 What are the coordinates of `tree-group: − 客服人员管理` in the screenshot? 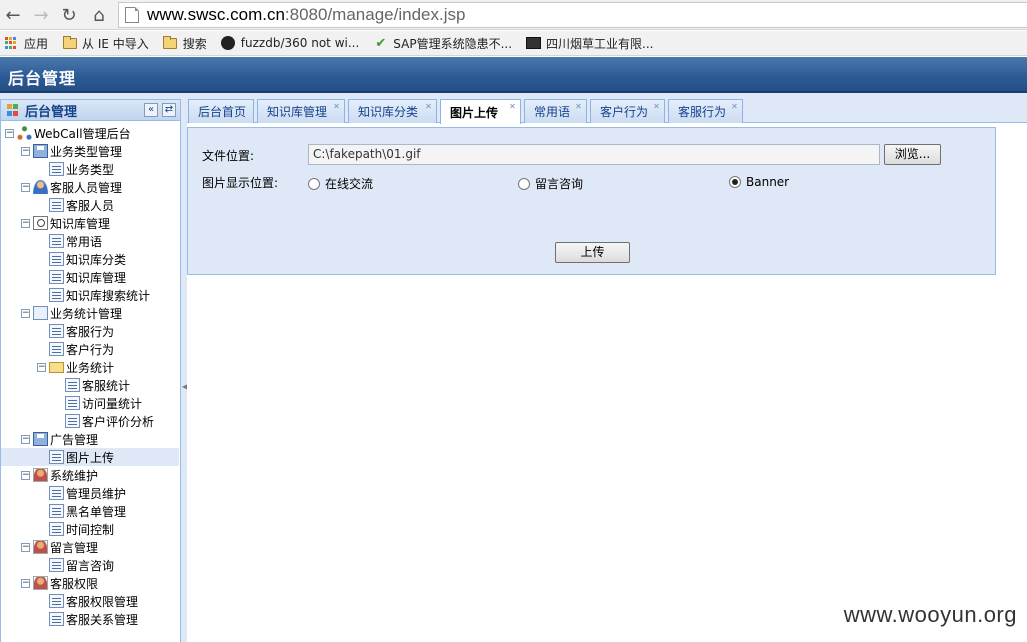 It's located at (90, 187).